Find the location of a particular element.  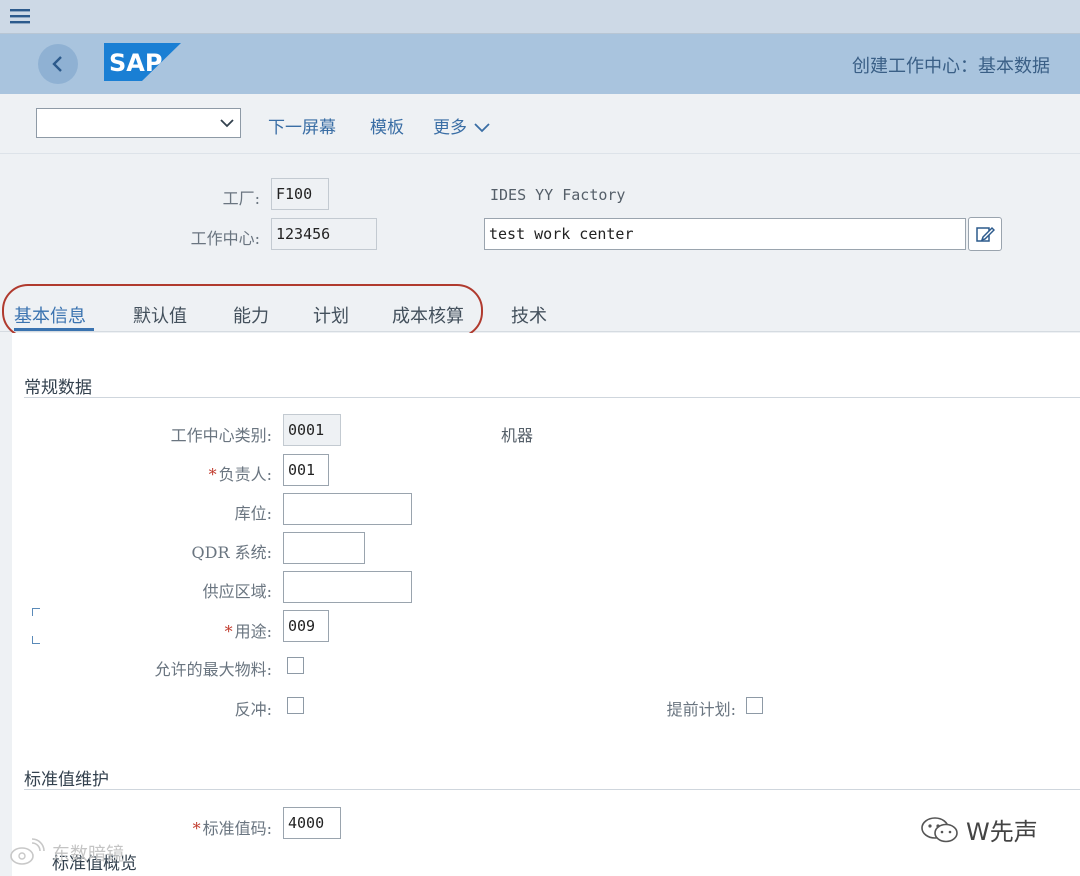

edit-text-button is located at coordinates (985, 234).